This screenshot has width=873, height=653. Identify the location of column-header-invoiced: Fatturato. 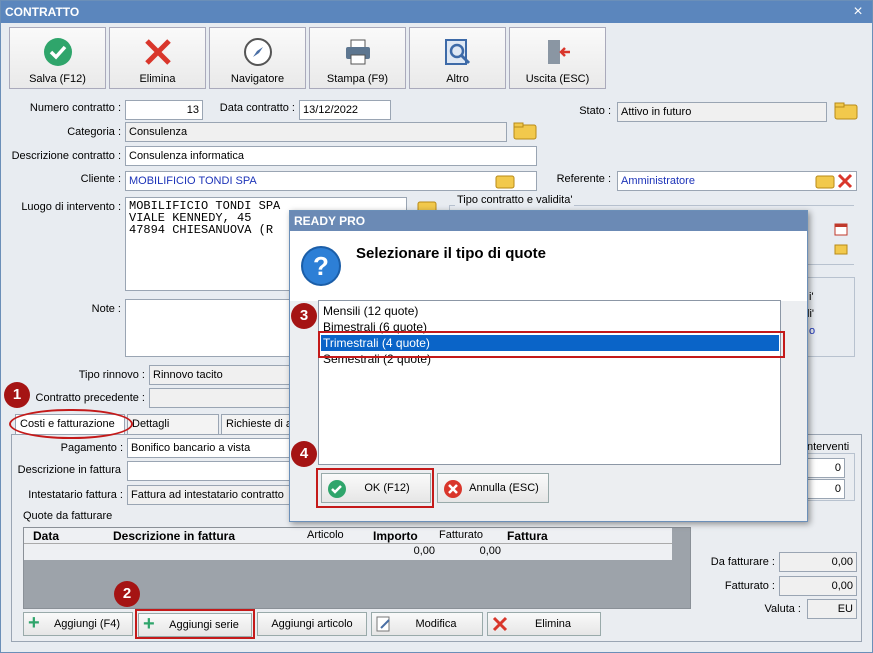
(461, 535).